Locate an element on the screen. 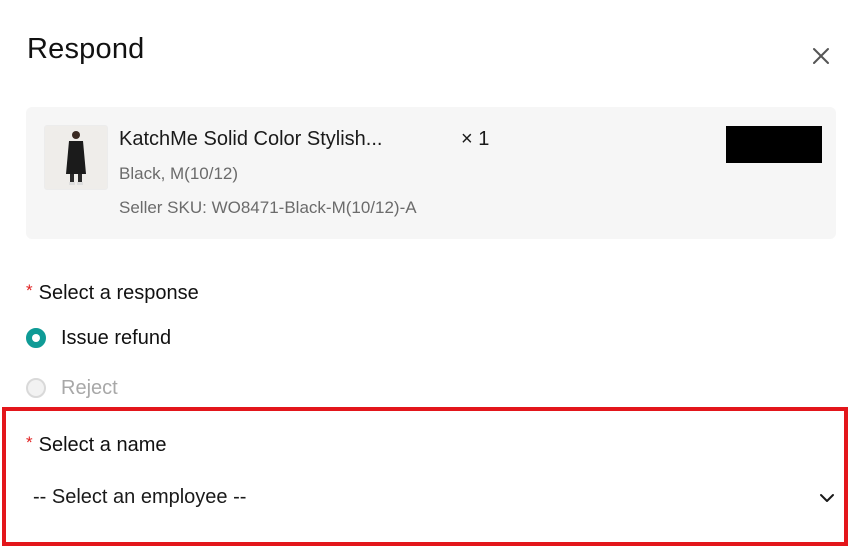  chevron-down-icon is located at coordinates (827, 498).